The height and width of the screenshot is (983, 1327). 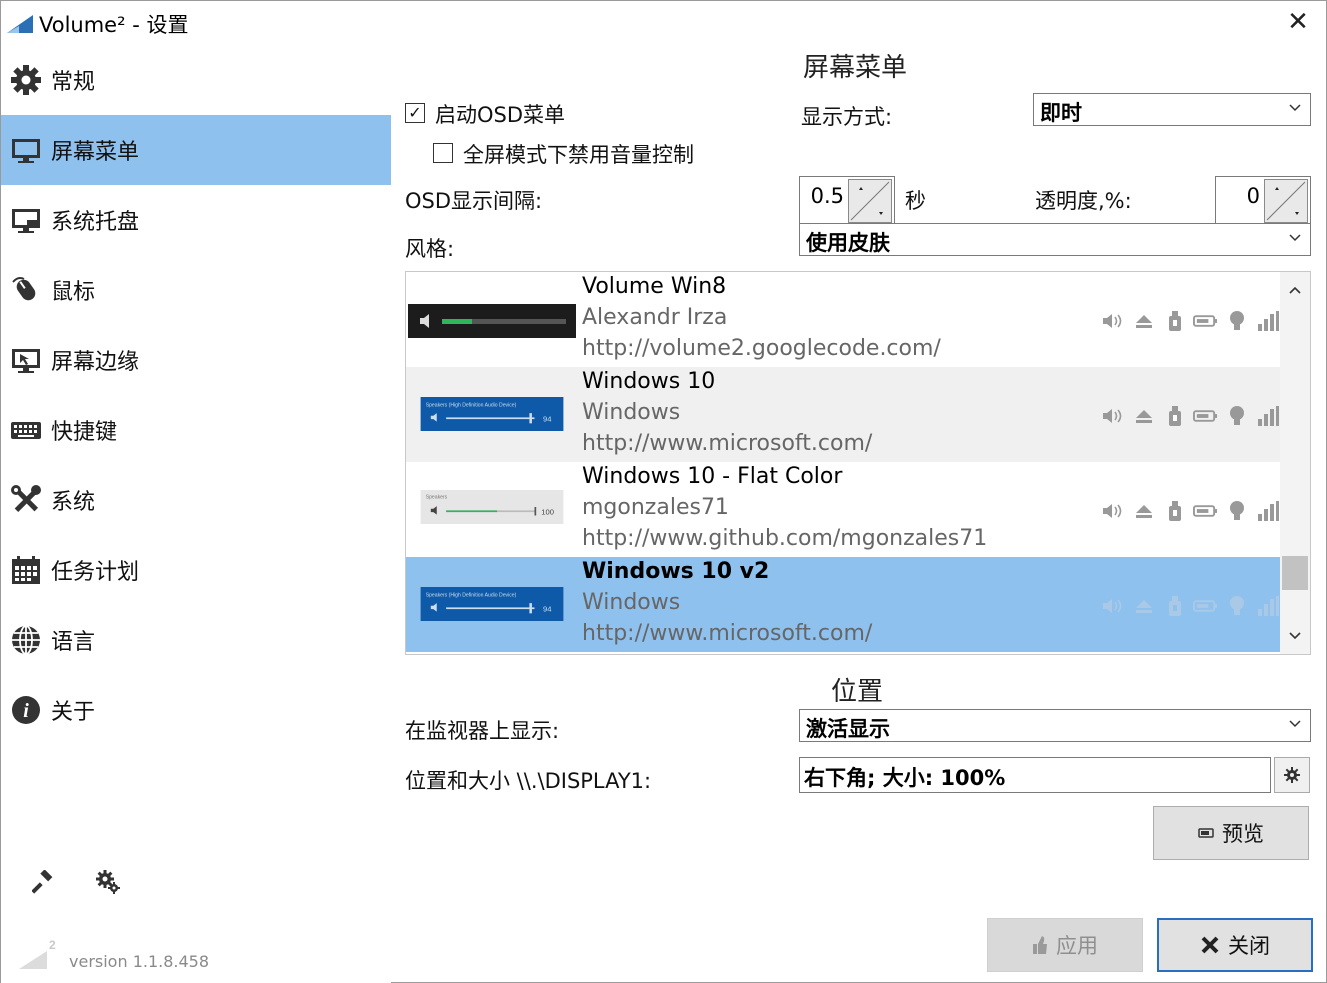 What do you see at coordinates (1055, 239) in the screenshot?
I see `style-select: 使用皮肤` at bounding box center [1055, 239].